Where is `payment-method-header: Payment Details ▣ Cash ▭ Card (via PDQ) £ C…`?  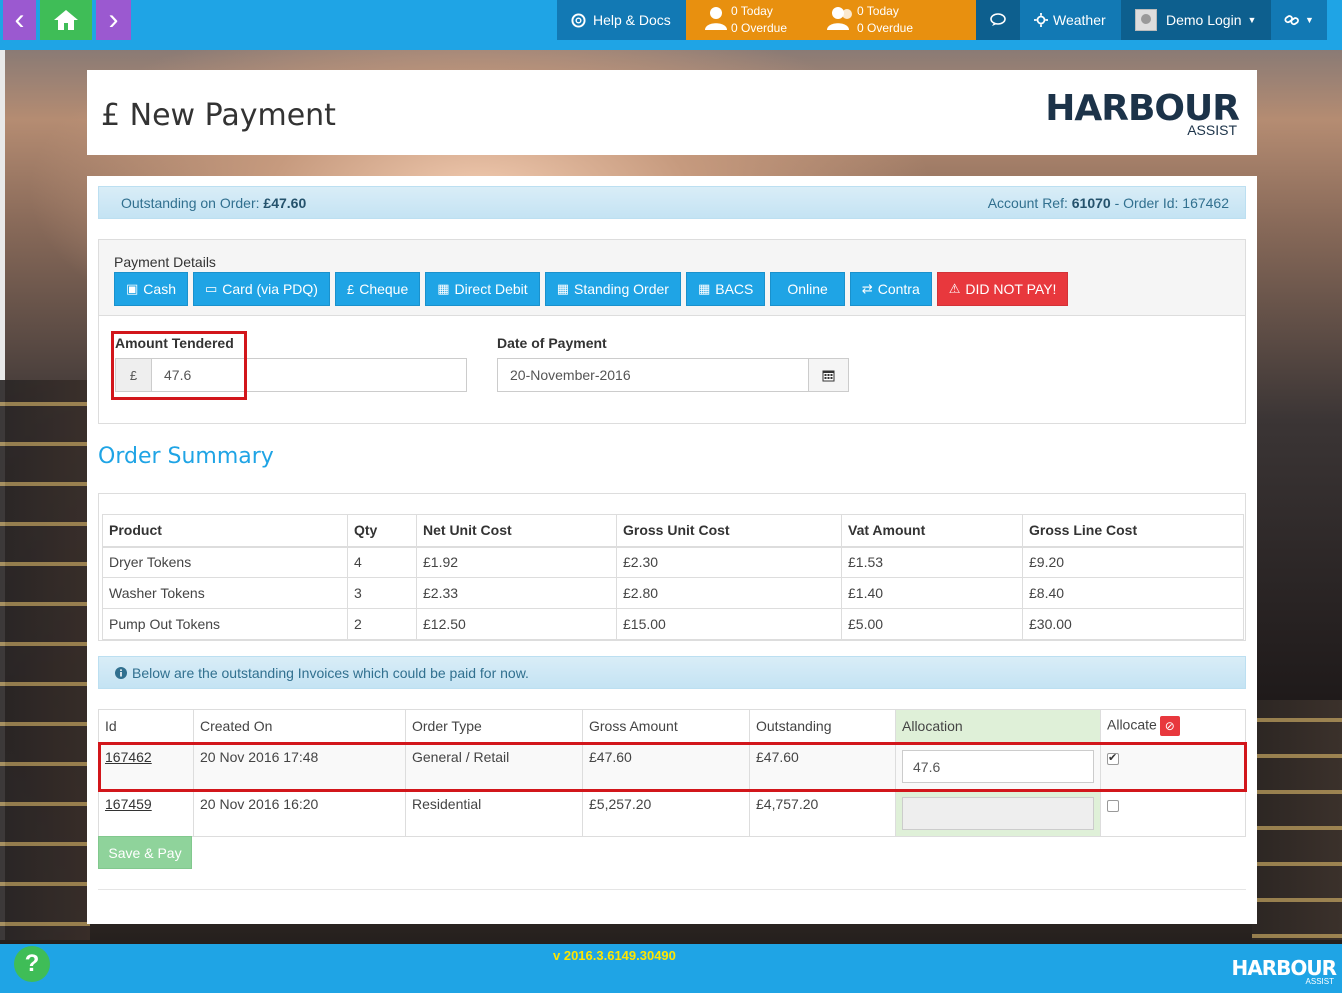
payment-method-header: Payment Details ▣ Cash ▭ Card (via PDQ) £ C… is located at coordinates (672, 278).